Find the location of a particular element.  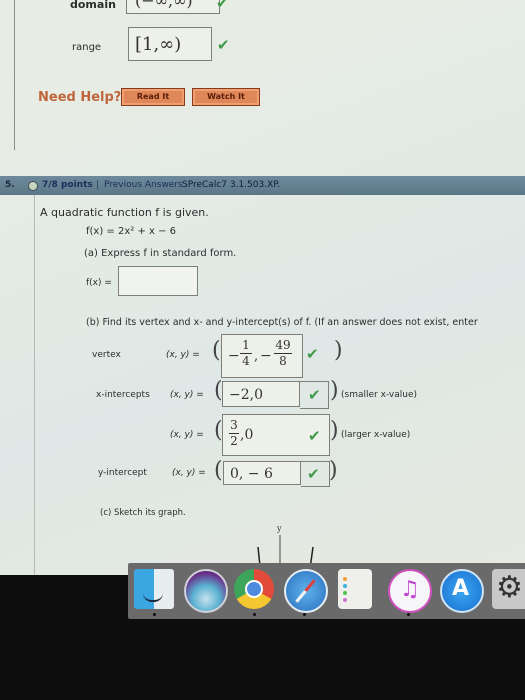

read-it-button: Read It is located at coordinates (153, 97).